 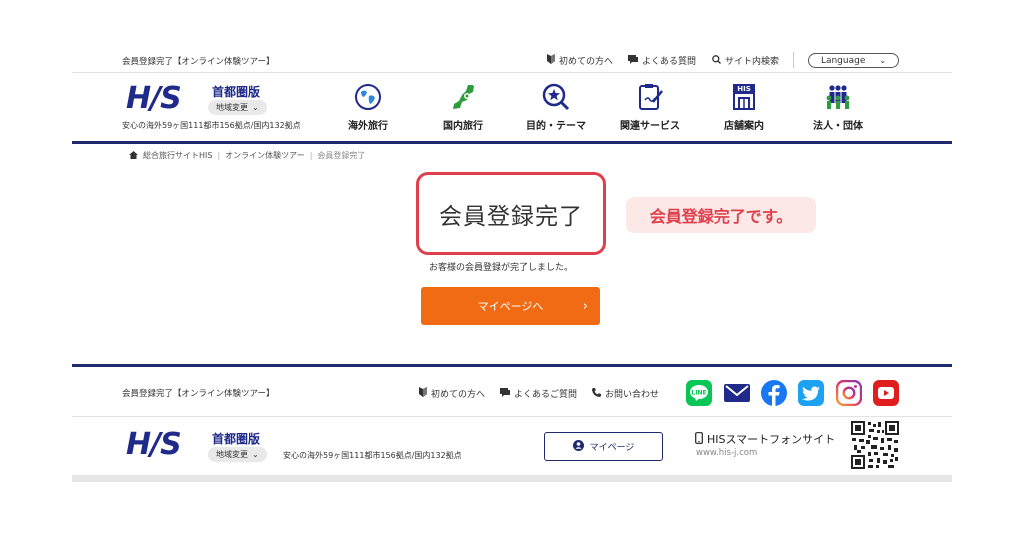 What do you see at coordinates (538, 393) in the screenshot?
I see `footer-link-faq: よくあるご質問` at bounding box center [538, 393].